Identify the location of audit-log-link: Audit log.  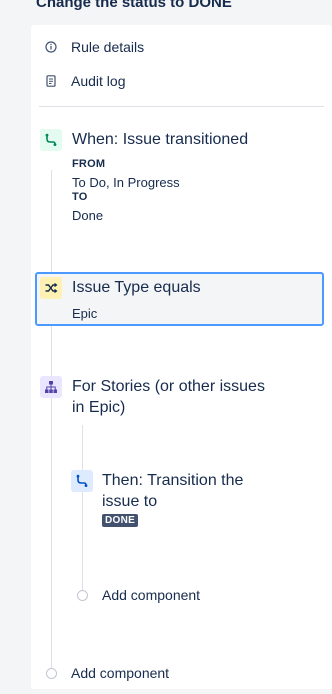
(85, 81).